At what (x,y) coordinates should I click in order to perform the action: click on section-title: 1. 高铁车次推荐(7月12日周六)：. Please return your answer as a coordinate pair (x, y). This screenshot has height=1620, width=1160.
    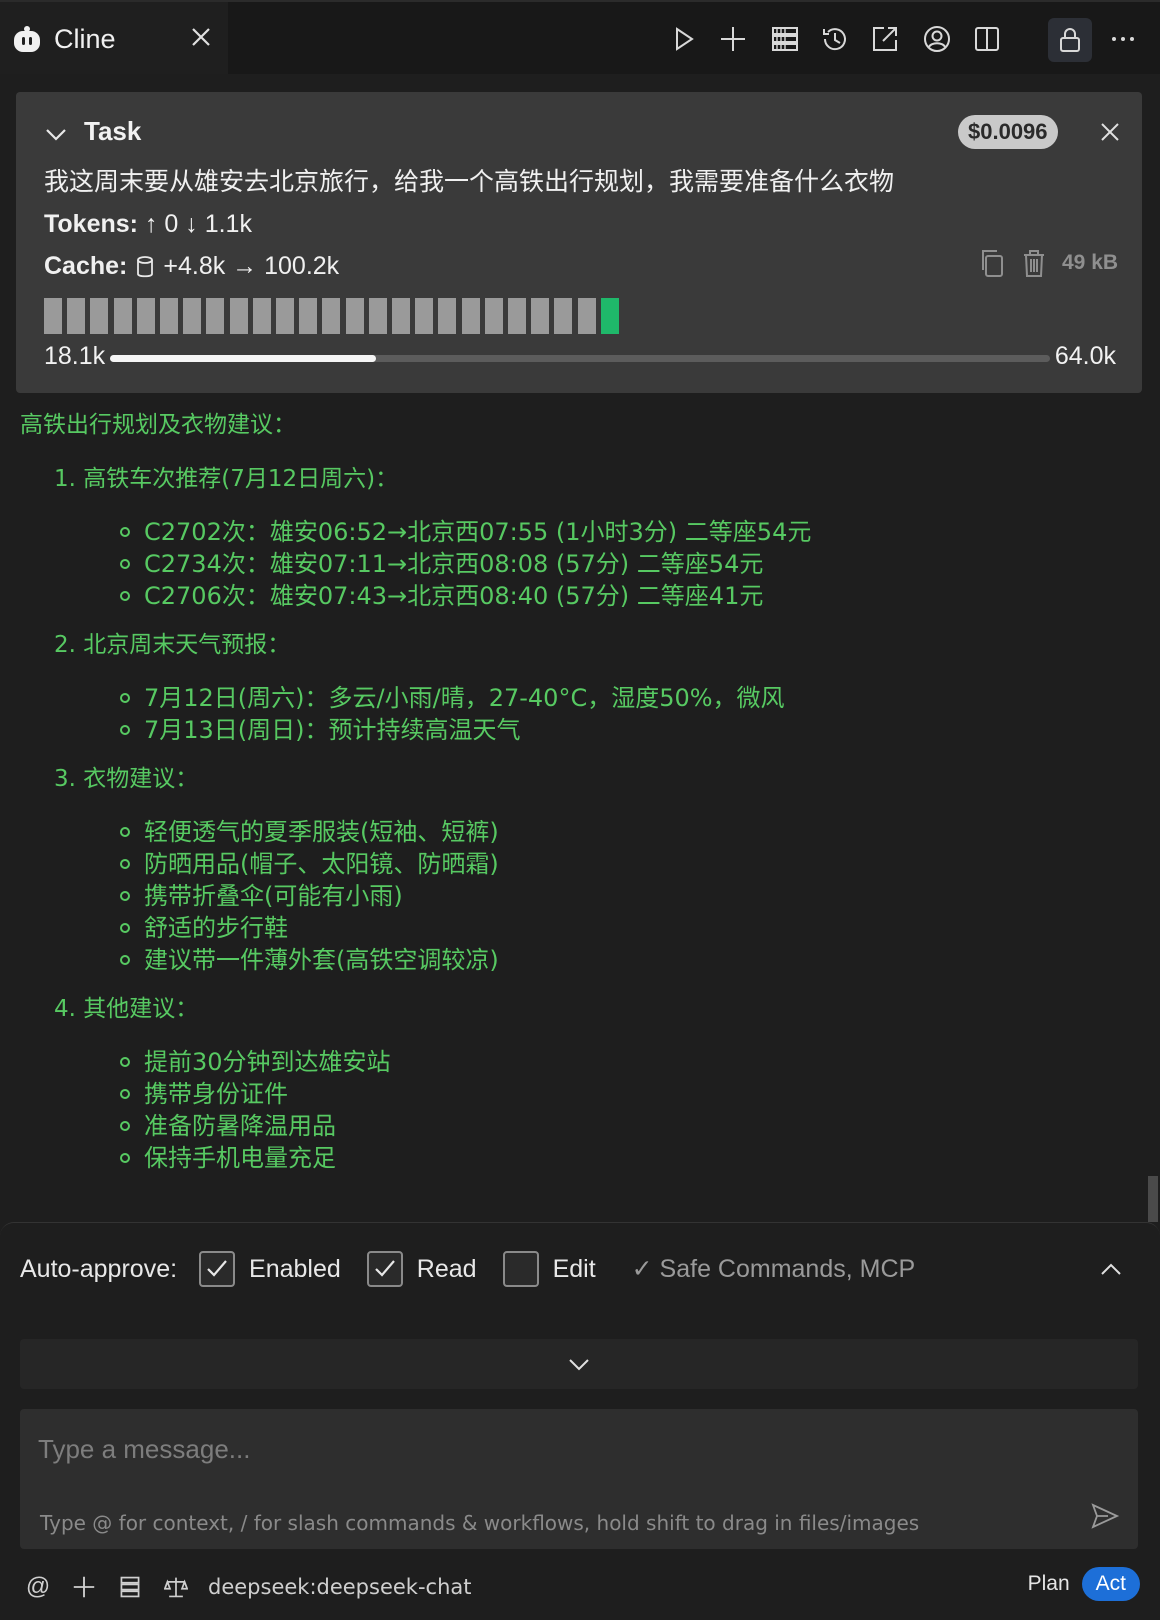
    Looking at the image, I should click on (226, 479).